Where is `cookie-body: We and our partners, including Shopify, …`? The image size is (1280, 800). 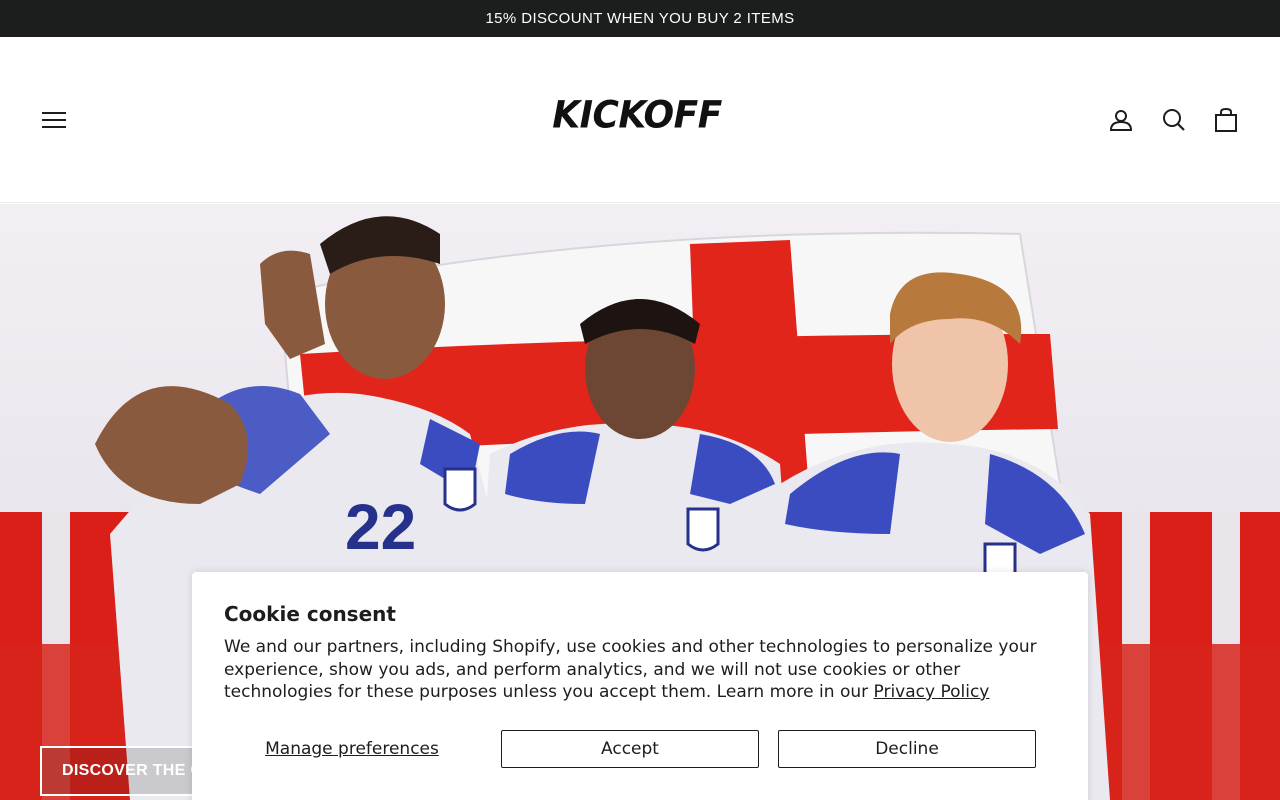 cookie-body: We and our partners, including Shopify, … is located at coordinates (634, 670).